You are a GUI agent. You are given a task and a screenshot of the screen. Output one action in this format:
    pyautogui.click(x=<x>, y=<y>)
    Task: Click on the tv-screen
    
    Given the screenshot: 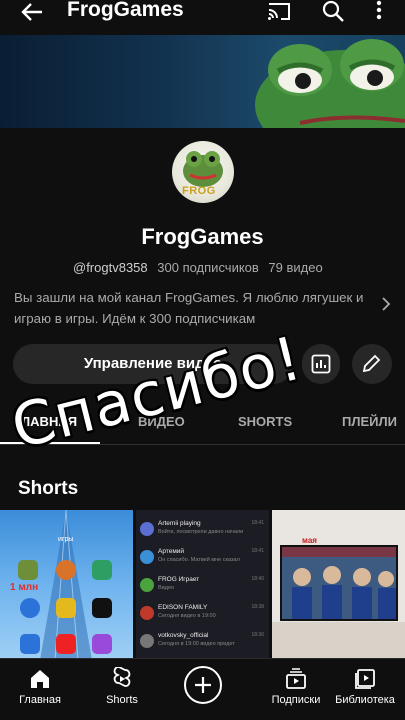 What is the action you would take?
    pyautogui.click(x=339, y=583)
    